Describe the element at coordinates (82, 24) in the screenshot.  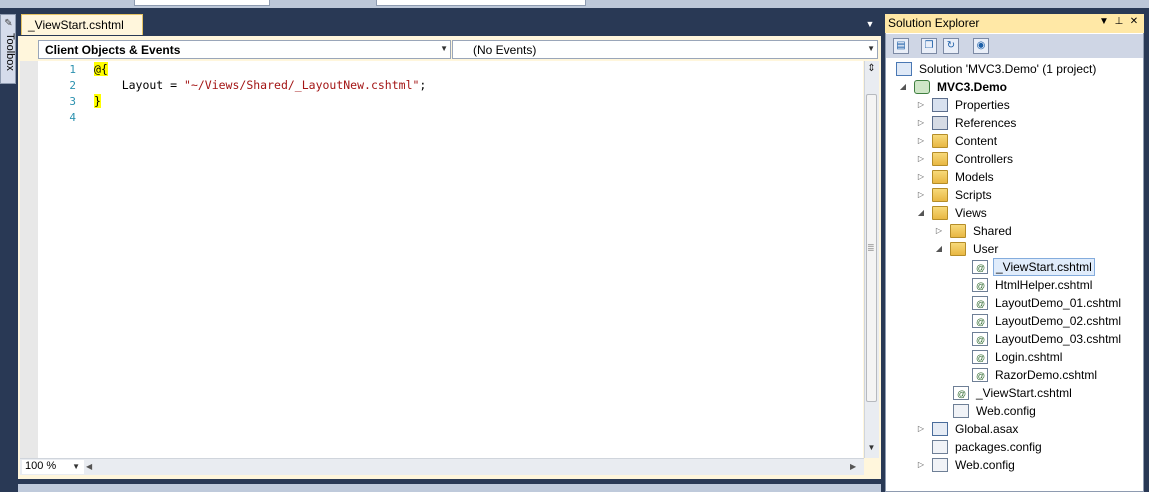
I see `tab-viewstart-cshtml: _ViewStart.cshtml` at that location.